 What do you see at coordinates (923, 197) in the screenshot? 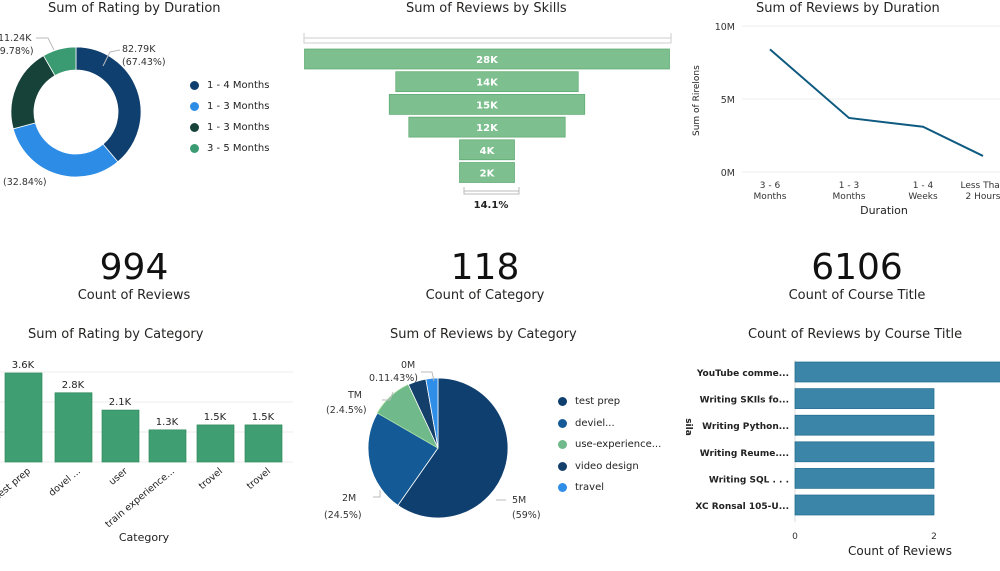
I see `x-tick-label: Weeks` at bounding box center [923, 197].